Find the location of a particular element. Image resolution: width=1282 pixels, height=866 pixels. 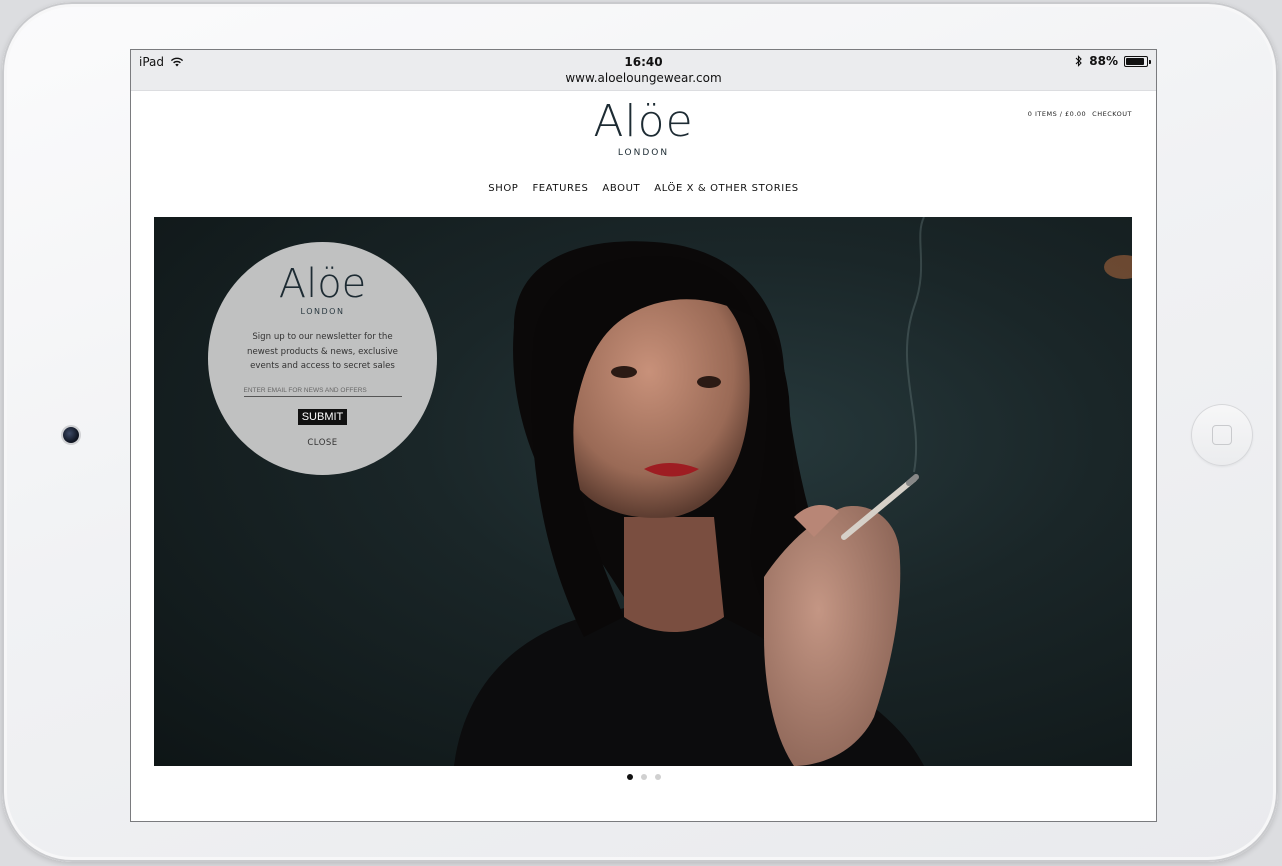

nav-item-about: ABOUT is located at coordinates (621, 188).